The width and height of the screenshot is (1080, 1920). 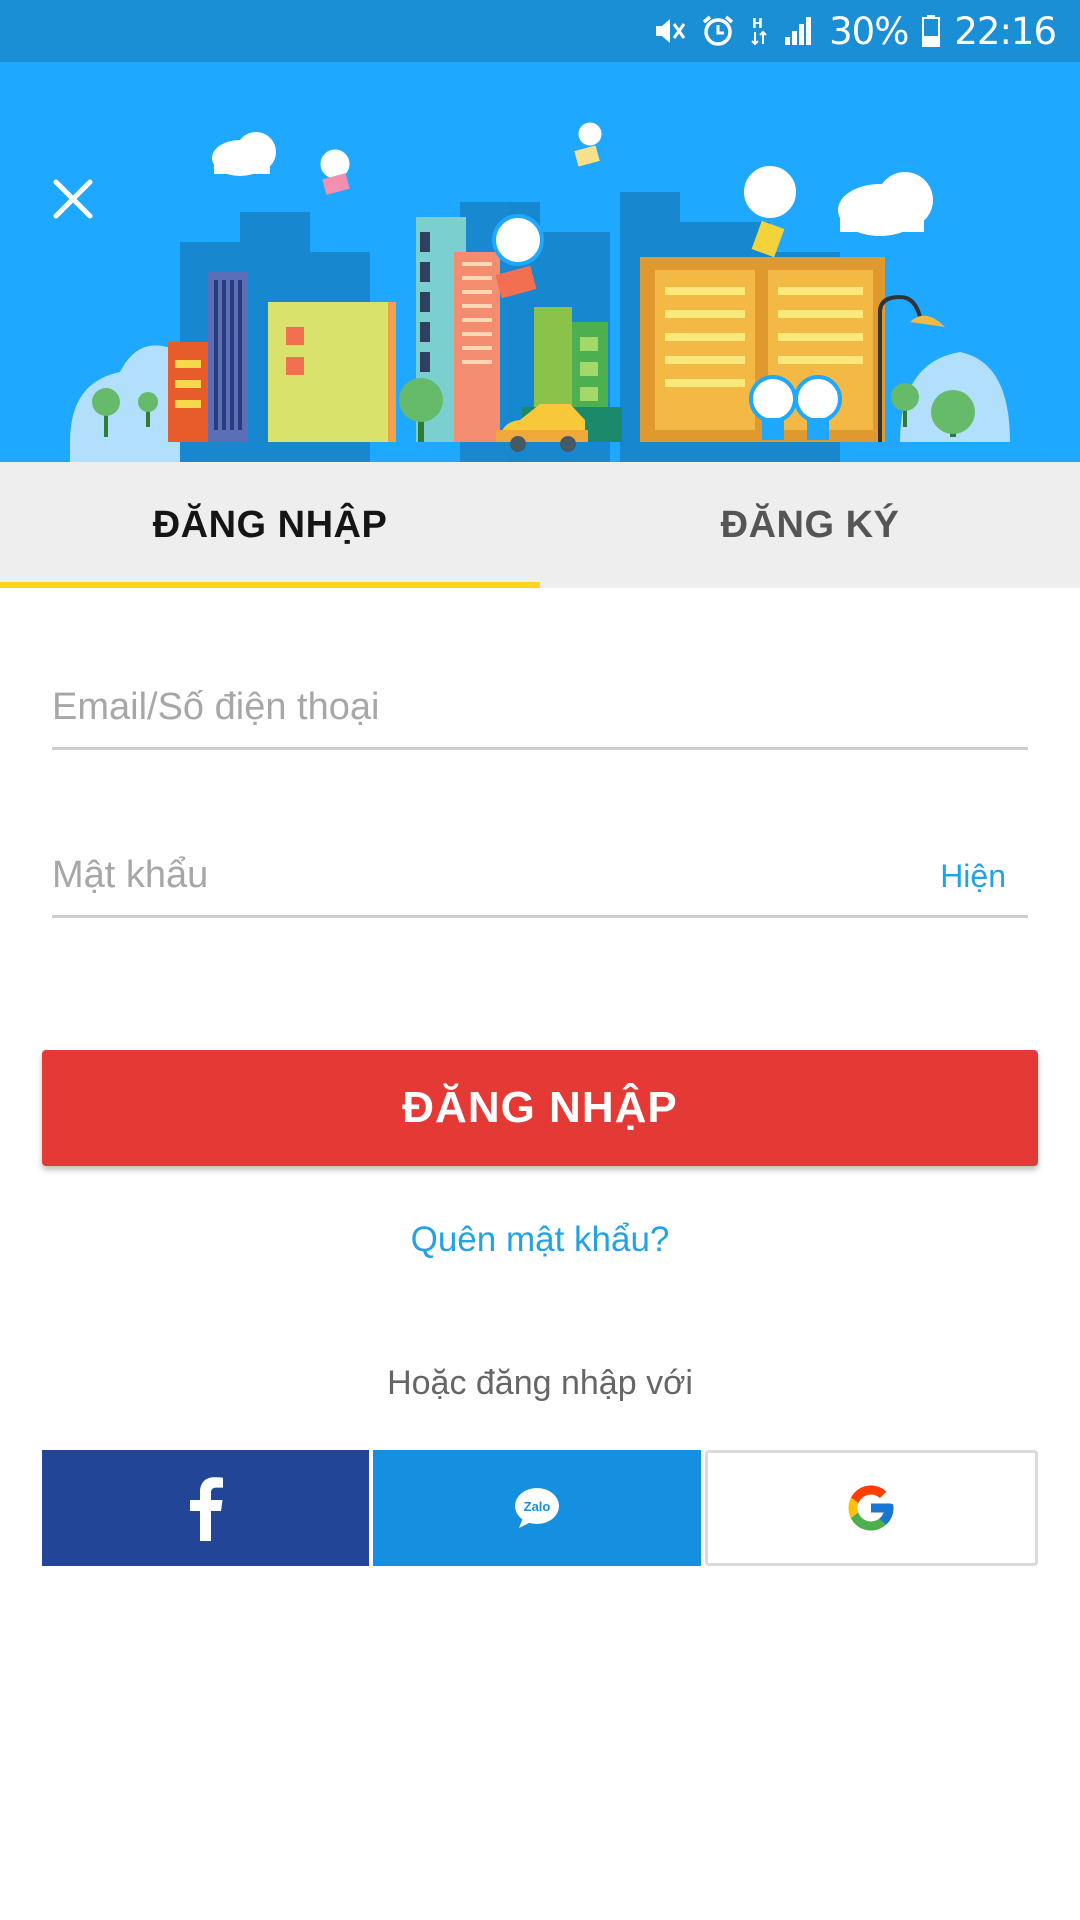 I want to click on tab-register: ĐĂNG KÝ, so click(x=810, y=525).